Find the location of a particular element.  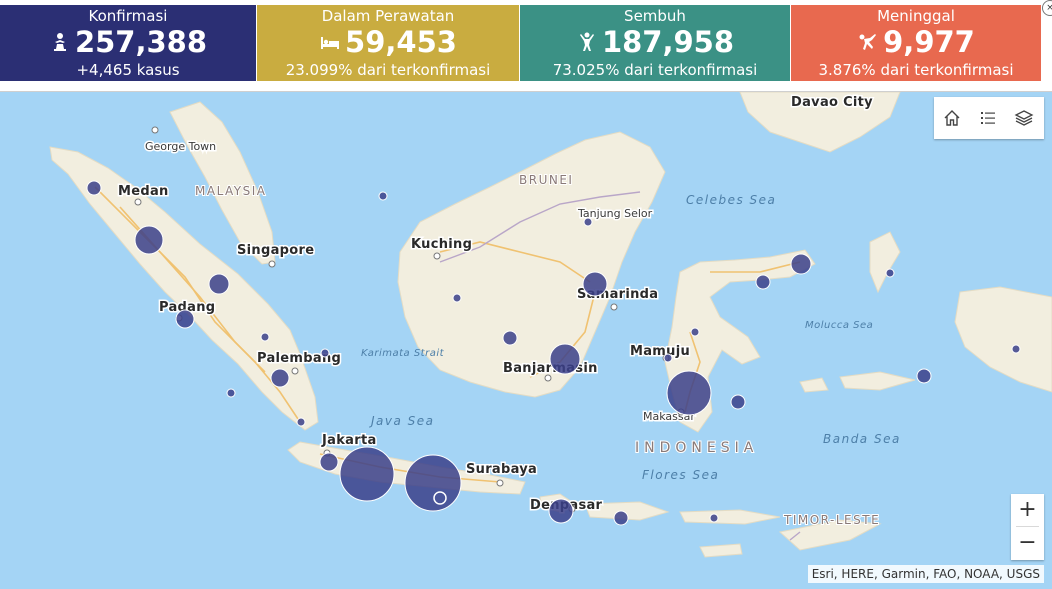

layers-icon is located at coordinates (1024, 118).